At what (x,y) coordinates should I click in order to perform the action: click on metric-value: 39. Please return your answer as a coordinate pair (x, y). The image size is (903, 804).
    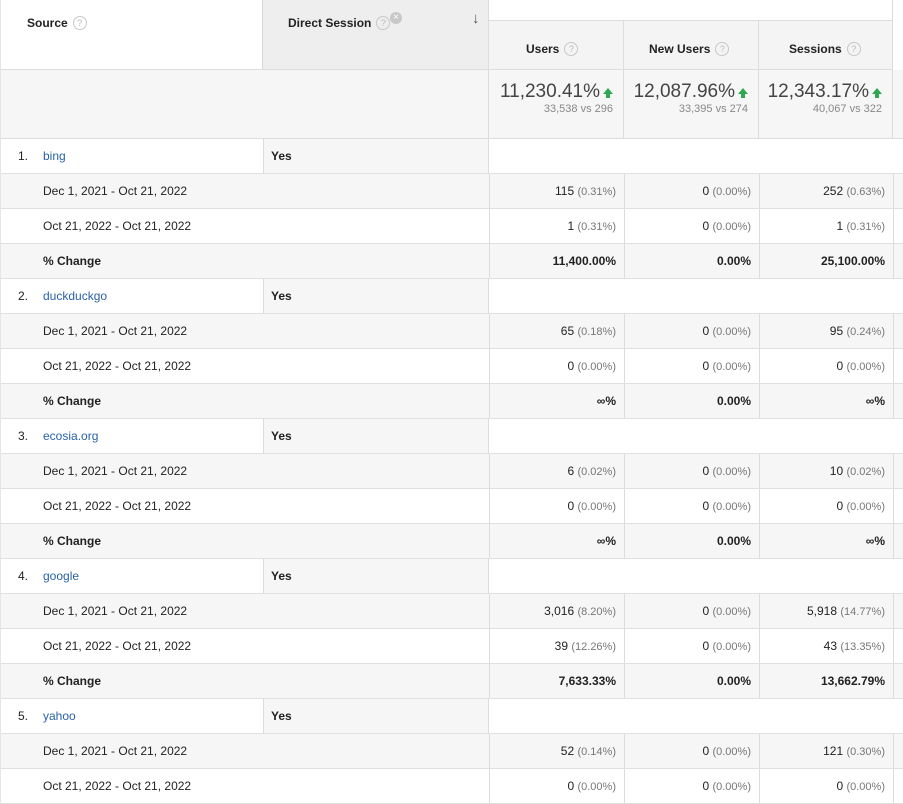
    Looking at the image, I should click on (561, 646).